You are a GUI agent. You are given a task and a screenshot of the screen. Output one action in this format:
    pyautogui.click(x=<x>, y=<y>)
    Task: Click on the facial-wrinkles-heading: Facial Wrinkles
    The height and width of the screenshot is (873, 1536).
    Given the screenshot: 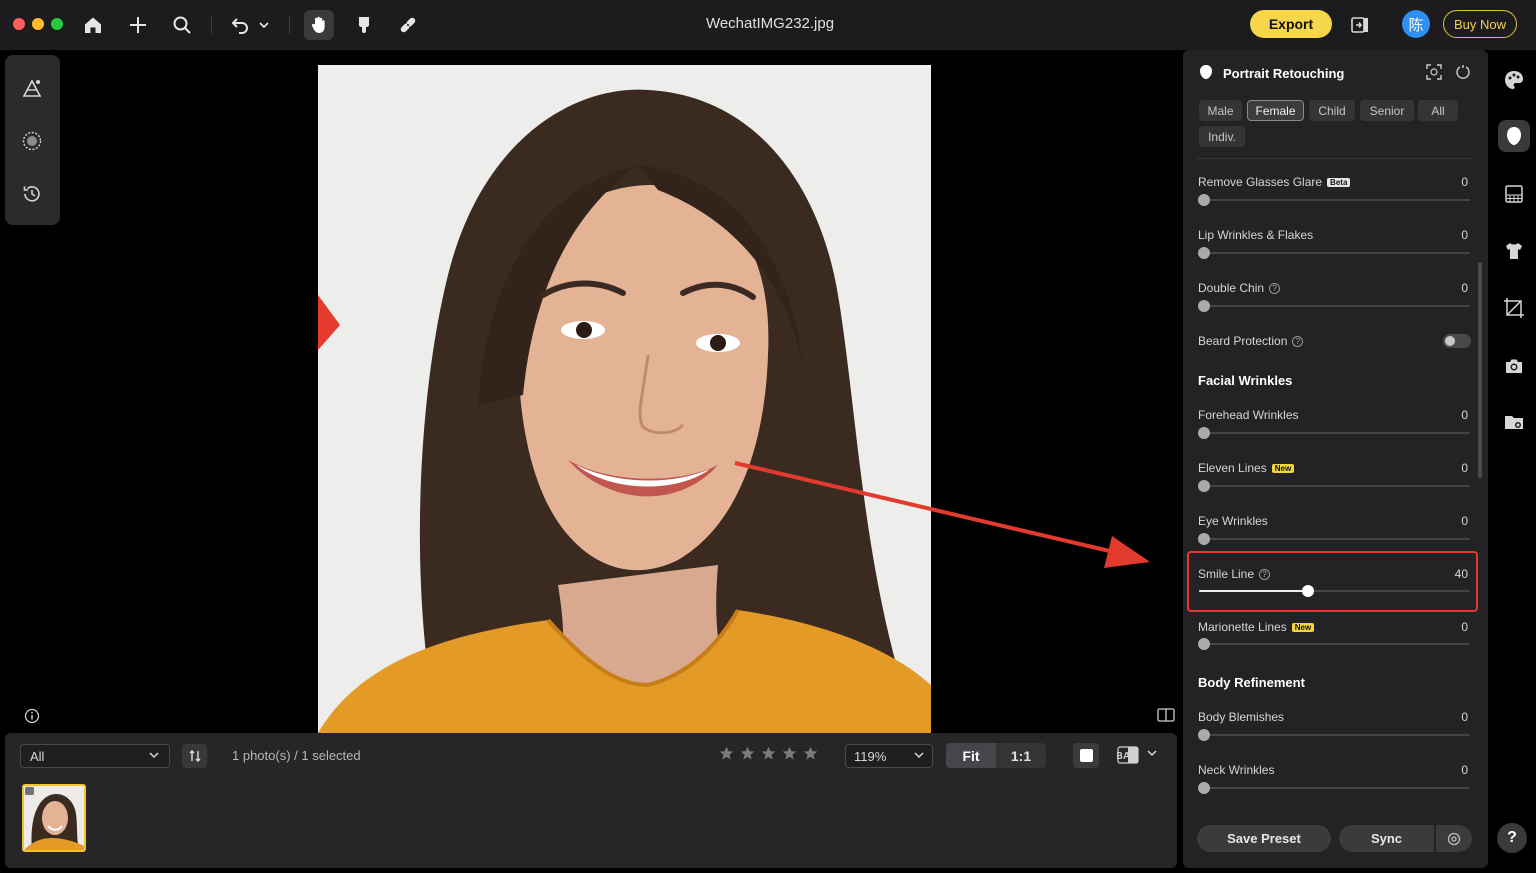 What is the action you would take?
    pyautogui.click(x=1245, y=380)
    